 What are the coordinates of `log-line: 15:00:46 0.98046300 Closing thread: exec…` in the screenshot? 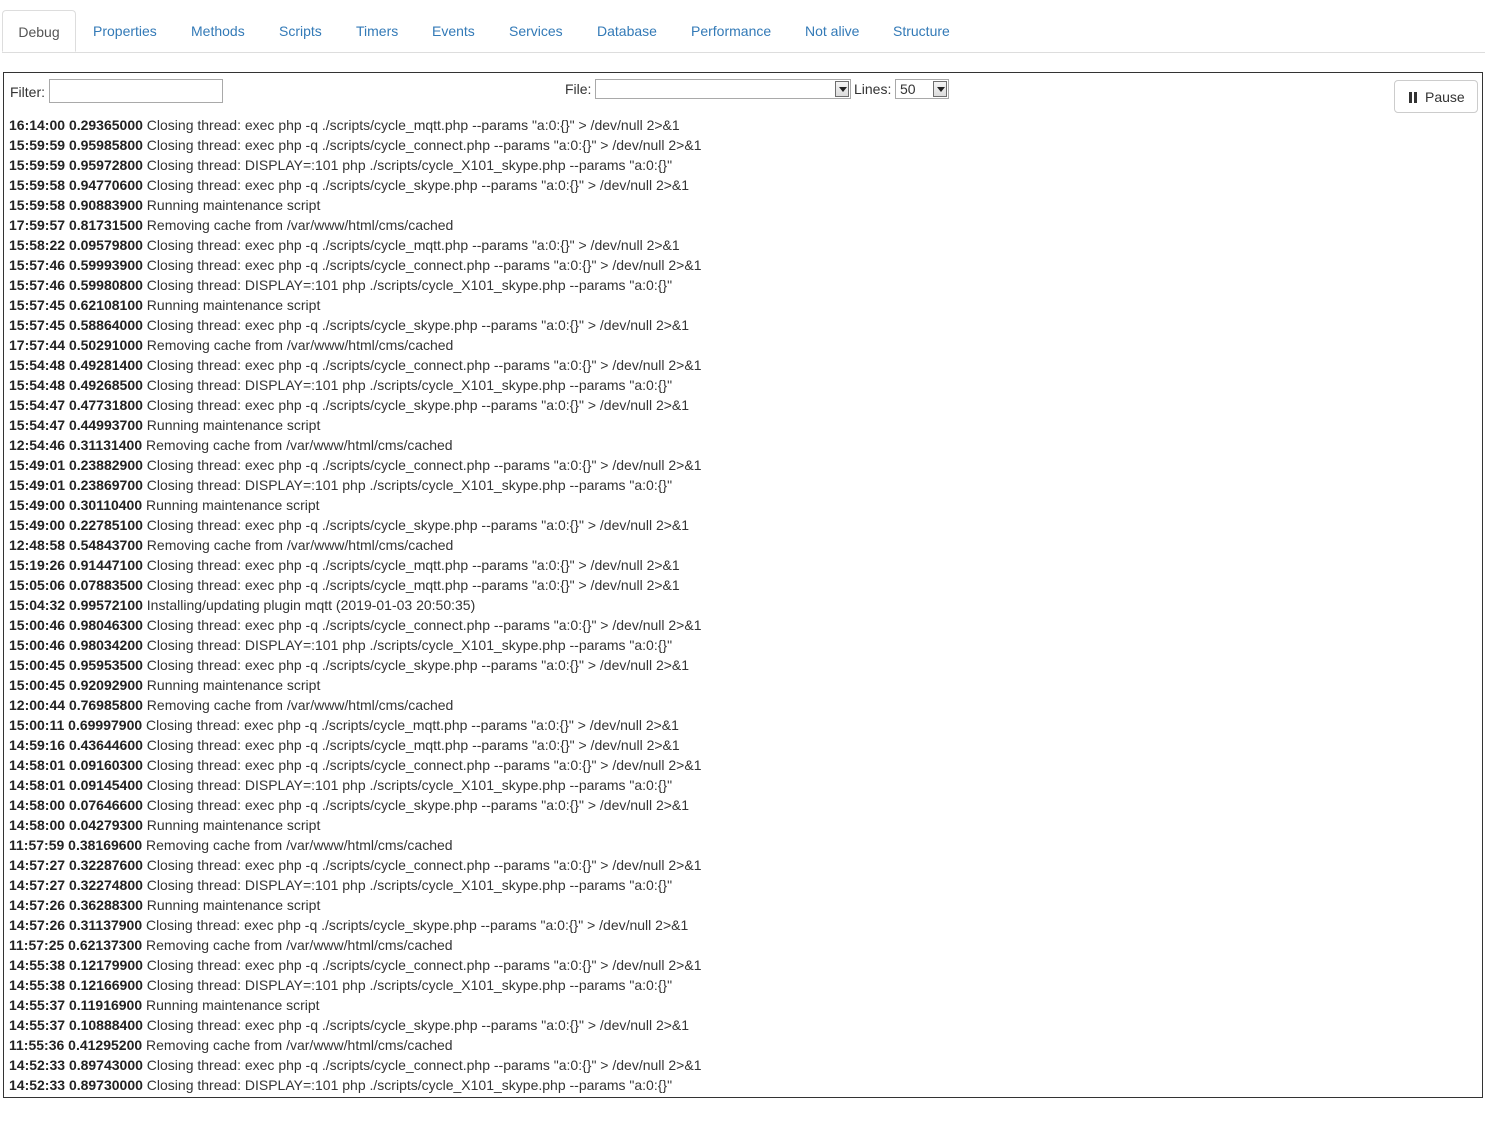 It's located at (739, 625).